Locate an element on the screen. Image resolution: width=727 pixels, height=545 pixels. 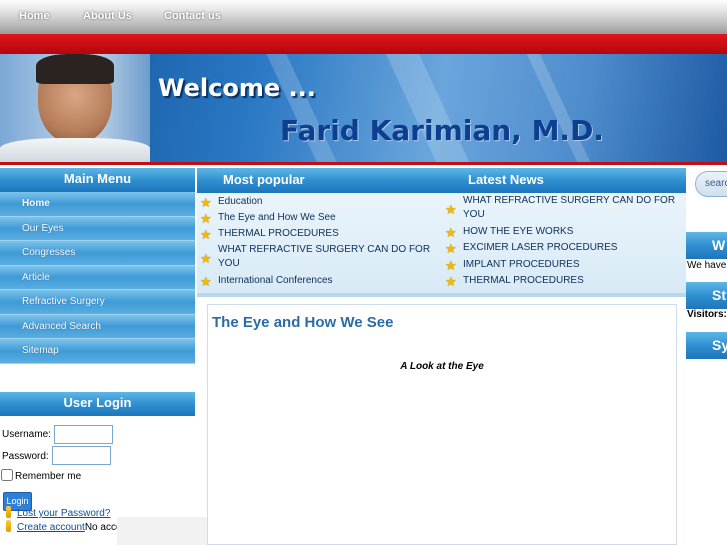
nav-about-link: About Us is located at coordinates (107, 16).